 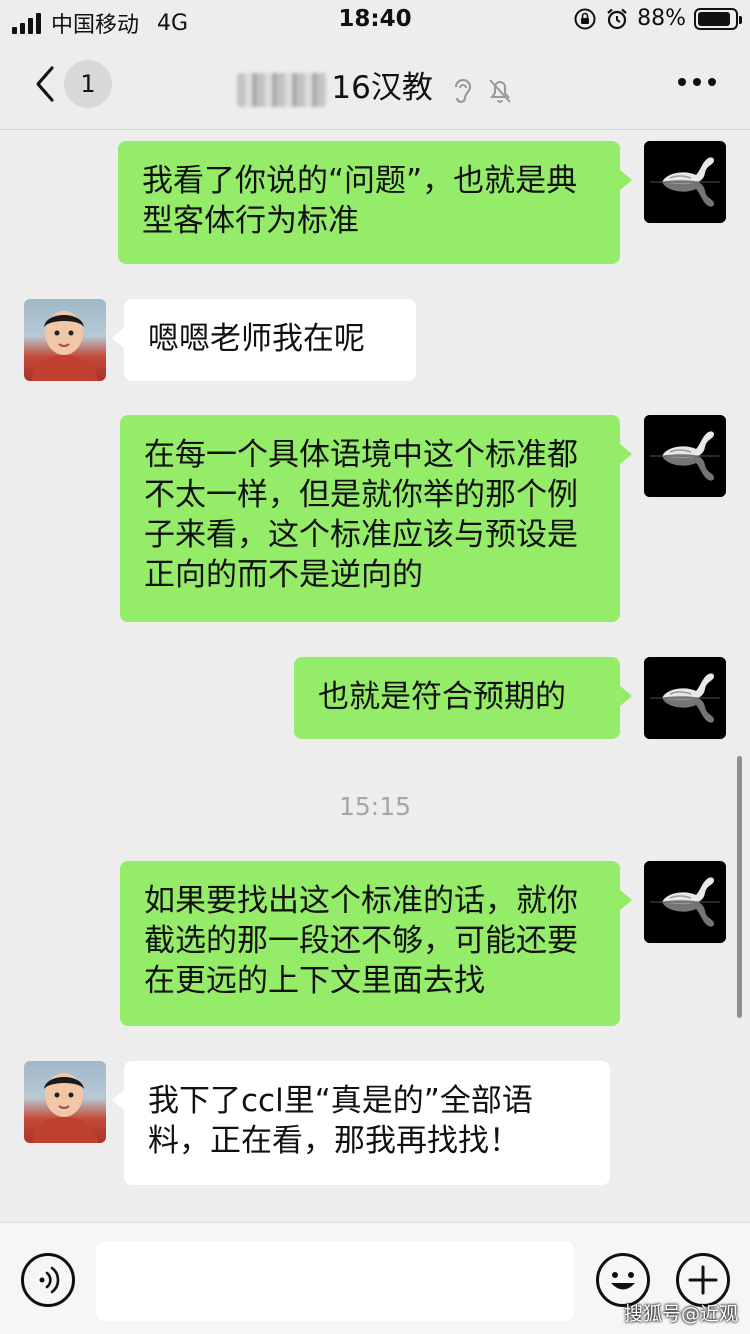 I want to click on message-bubble-outgoing: 我看了你说的“问题”，也就是典型客体行为标准, so click(x=375, y=202).